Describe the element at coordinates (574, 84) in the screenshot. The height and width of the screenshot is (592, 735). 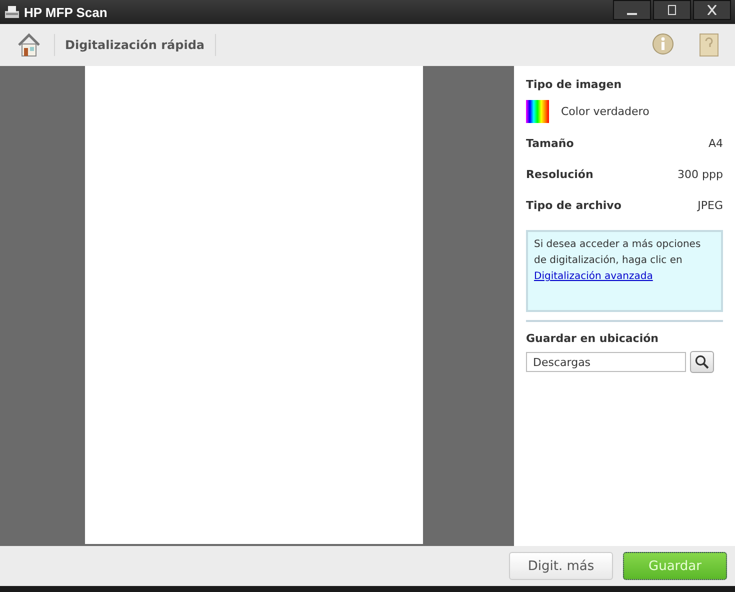
I see `setting-label: Tipo de imagen` at that location.